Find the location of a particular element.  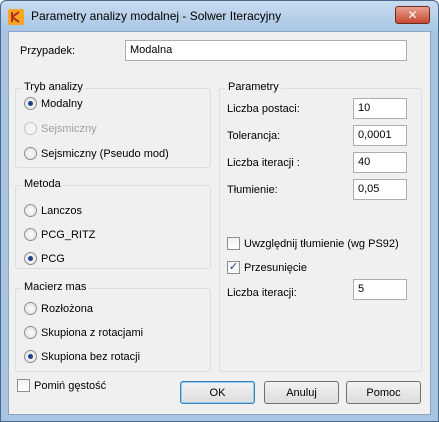

tolerance-label: Tolerancja: is located at coordinates (254, 136).